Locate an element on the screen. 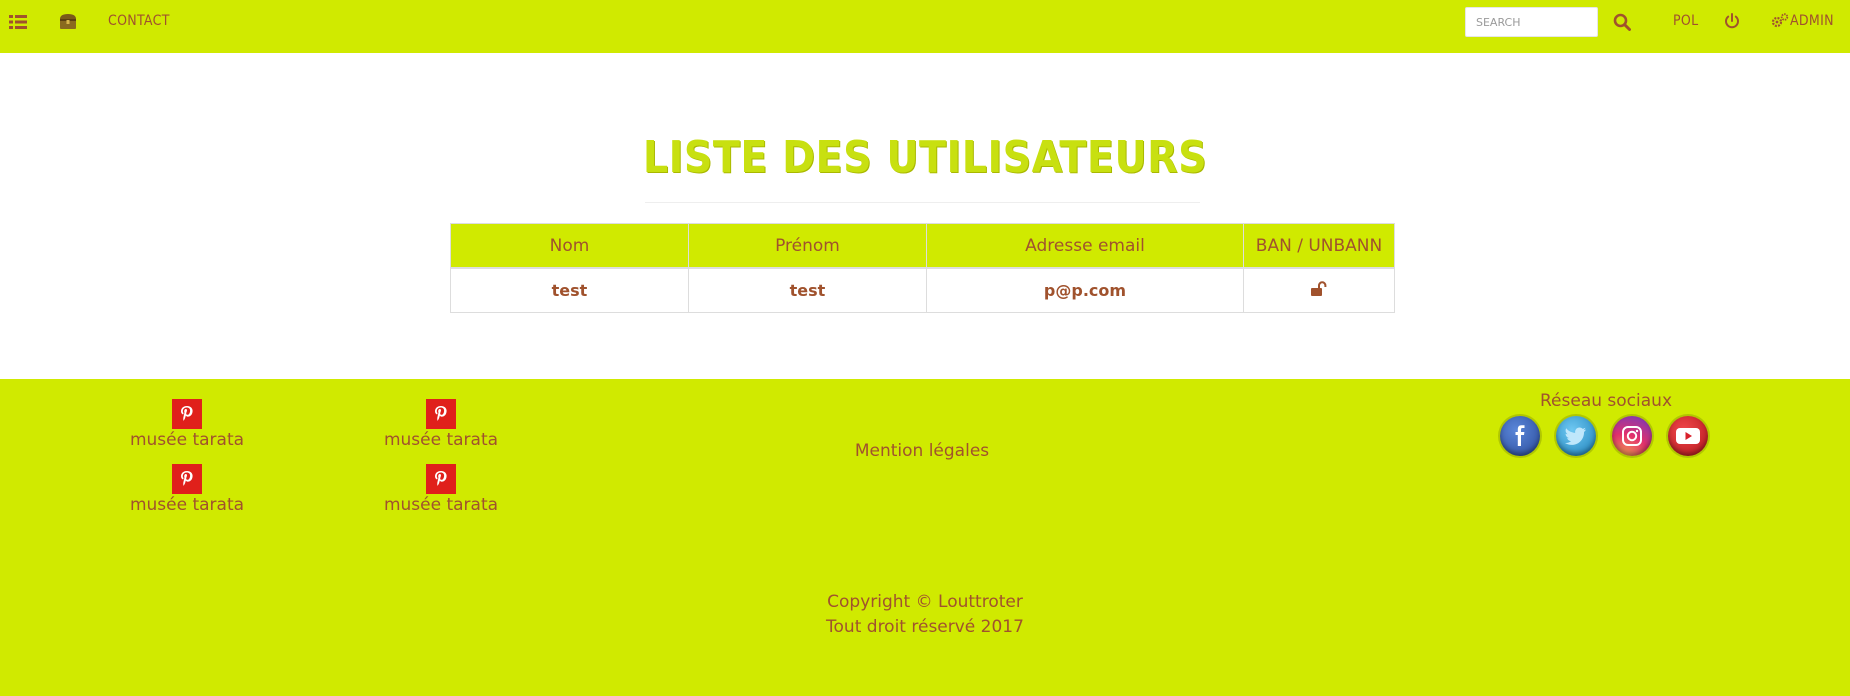 The height and width of the screenshot is (696, 1850). instagram-icon is located at coordinates (1632, 436).